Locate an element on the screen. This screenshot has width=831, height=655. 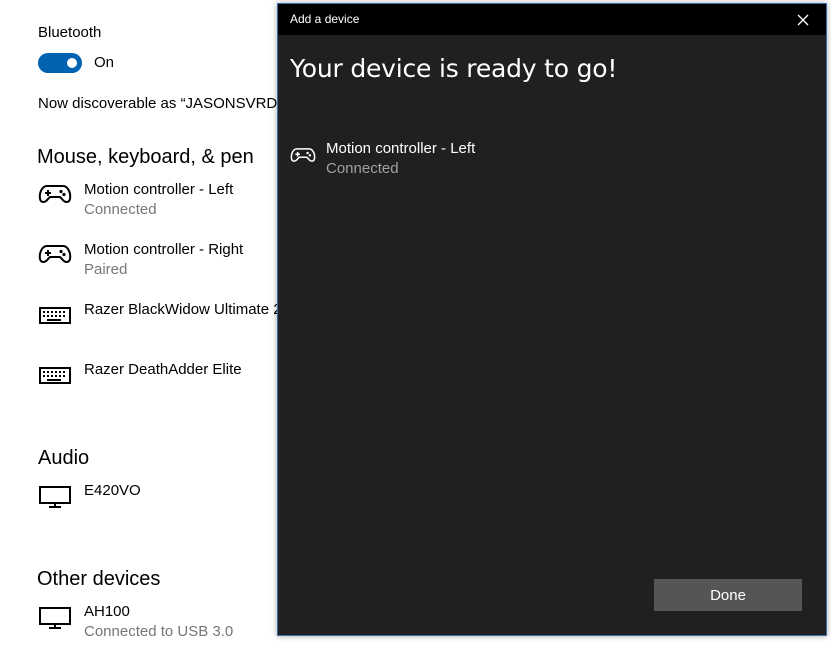
bluetooth-toggle is located at coordinates (60, 63).